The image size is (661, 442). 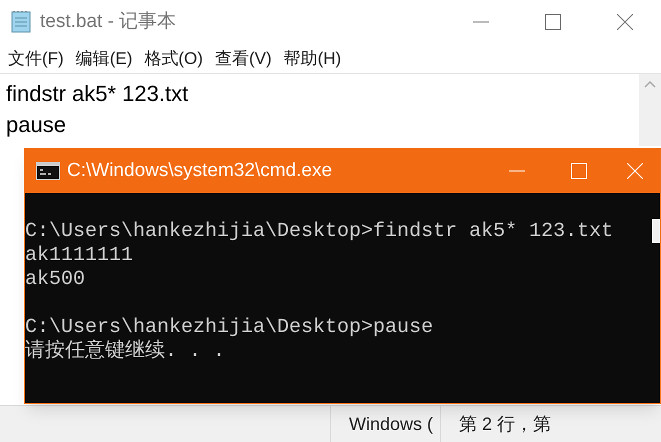 I want to click on menu-item: 编辑(E), so click(x=104, y=59).